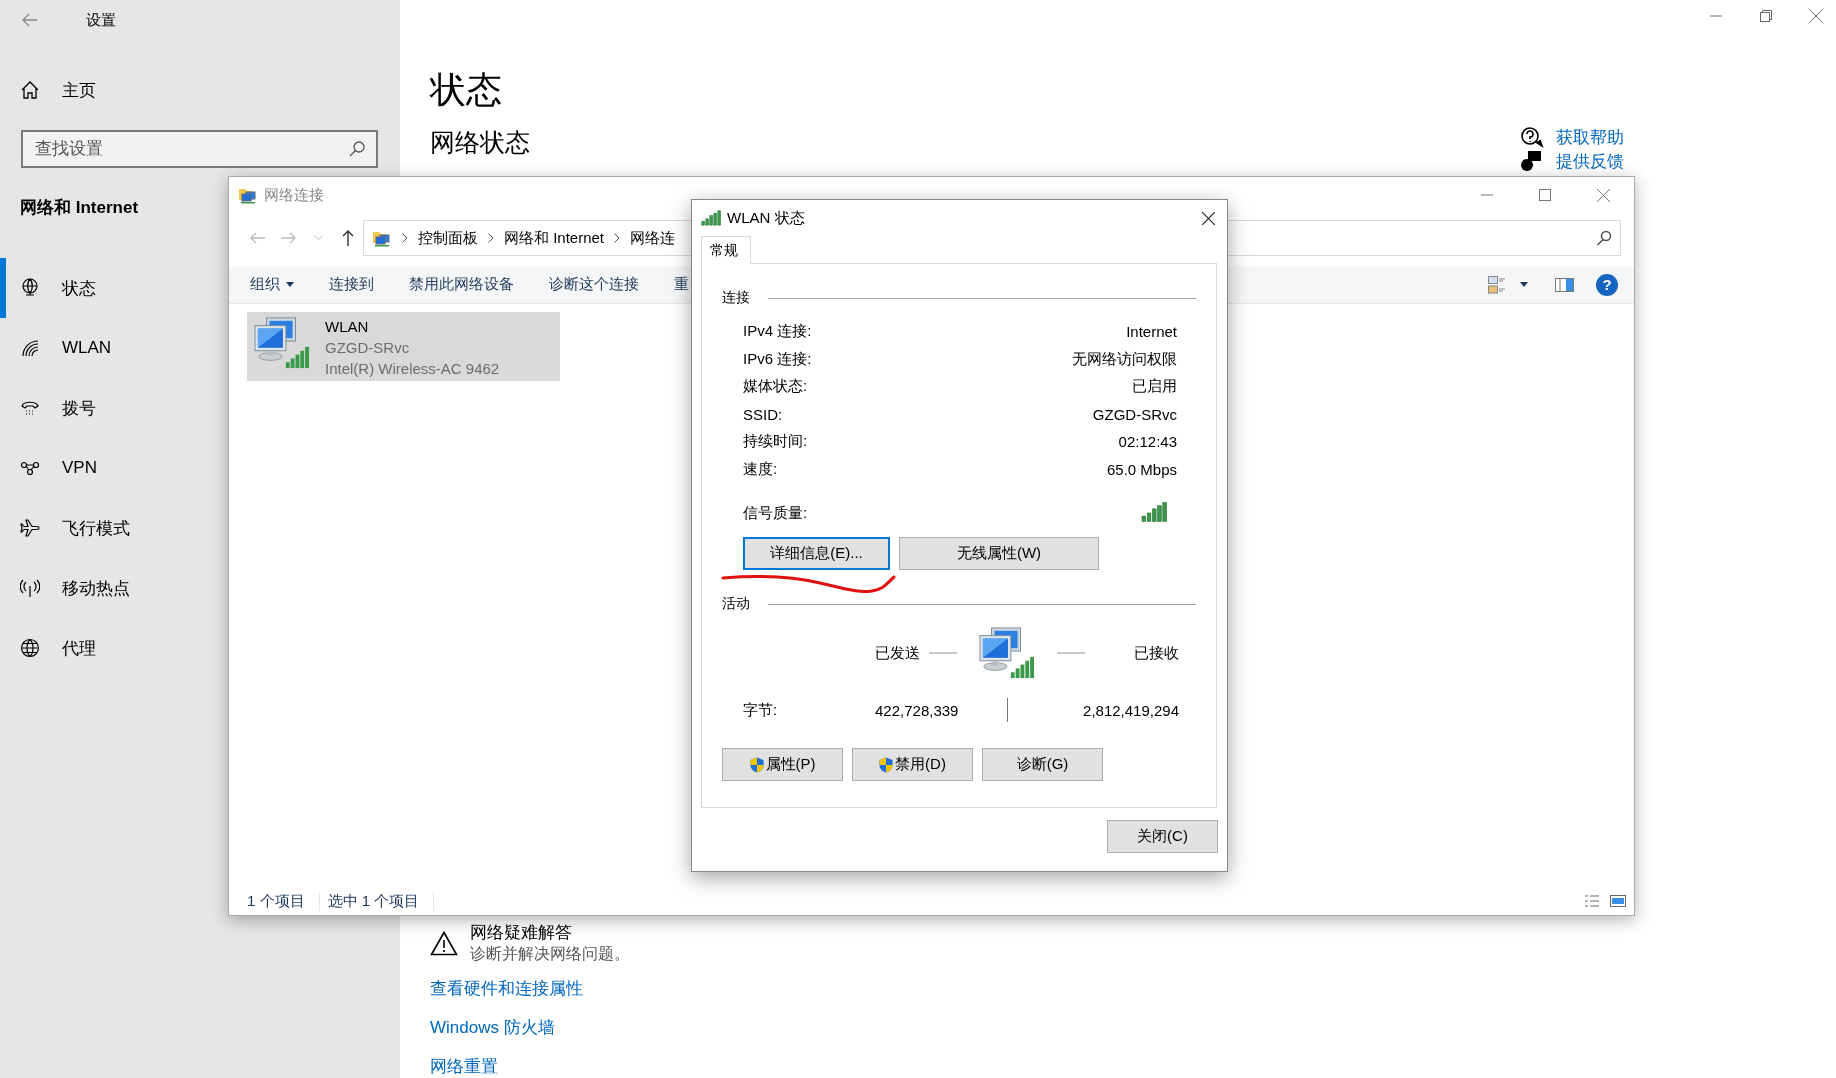 The width and height of the screenshot is (1836, 1078). What do you see at coordinates (763, 414) in the screenshot?
I see `field-label: SSID:` at bounding box center [763, 414].